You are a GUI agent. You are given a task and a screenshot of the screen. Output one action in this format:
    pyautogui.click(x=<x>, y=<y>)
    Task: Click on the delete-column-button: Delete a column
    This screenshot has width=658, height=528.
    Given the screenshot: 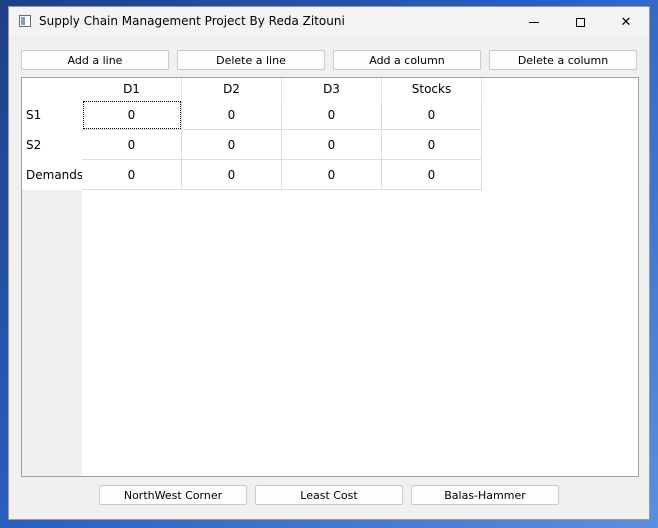 What is the action you would take?
    pyautogui.click(x=563, y=60)
    